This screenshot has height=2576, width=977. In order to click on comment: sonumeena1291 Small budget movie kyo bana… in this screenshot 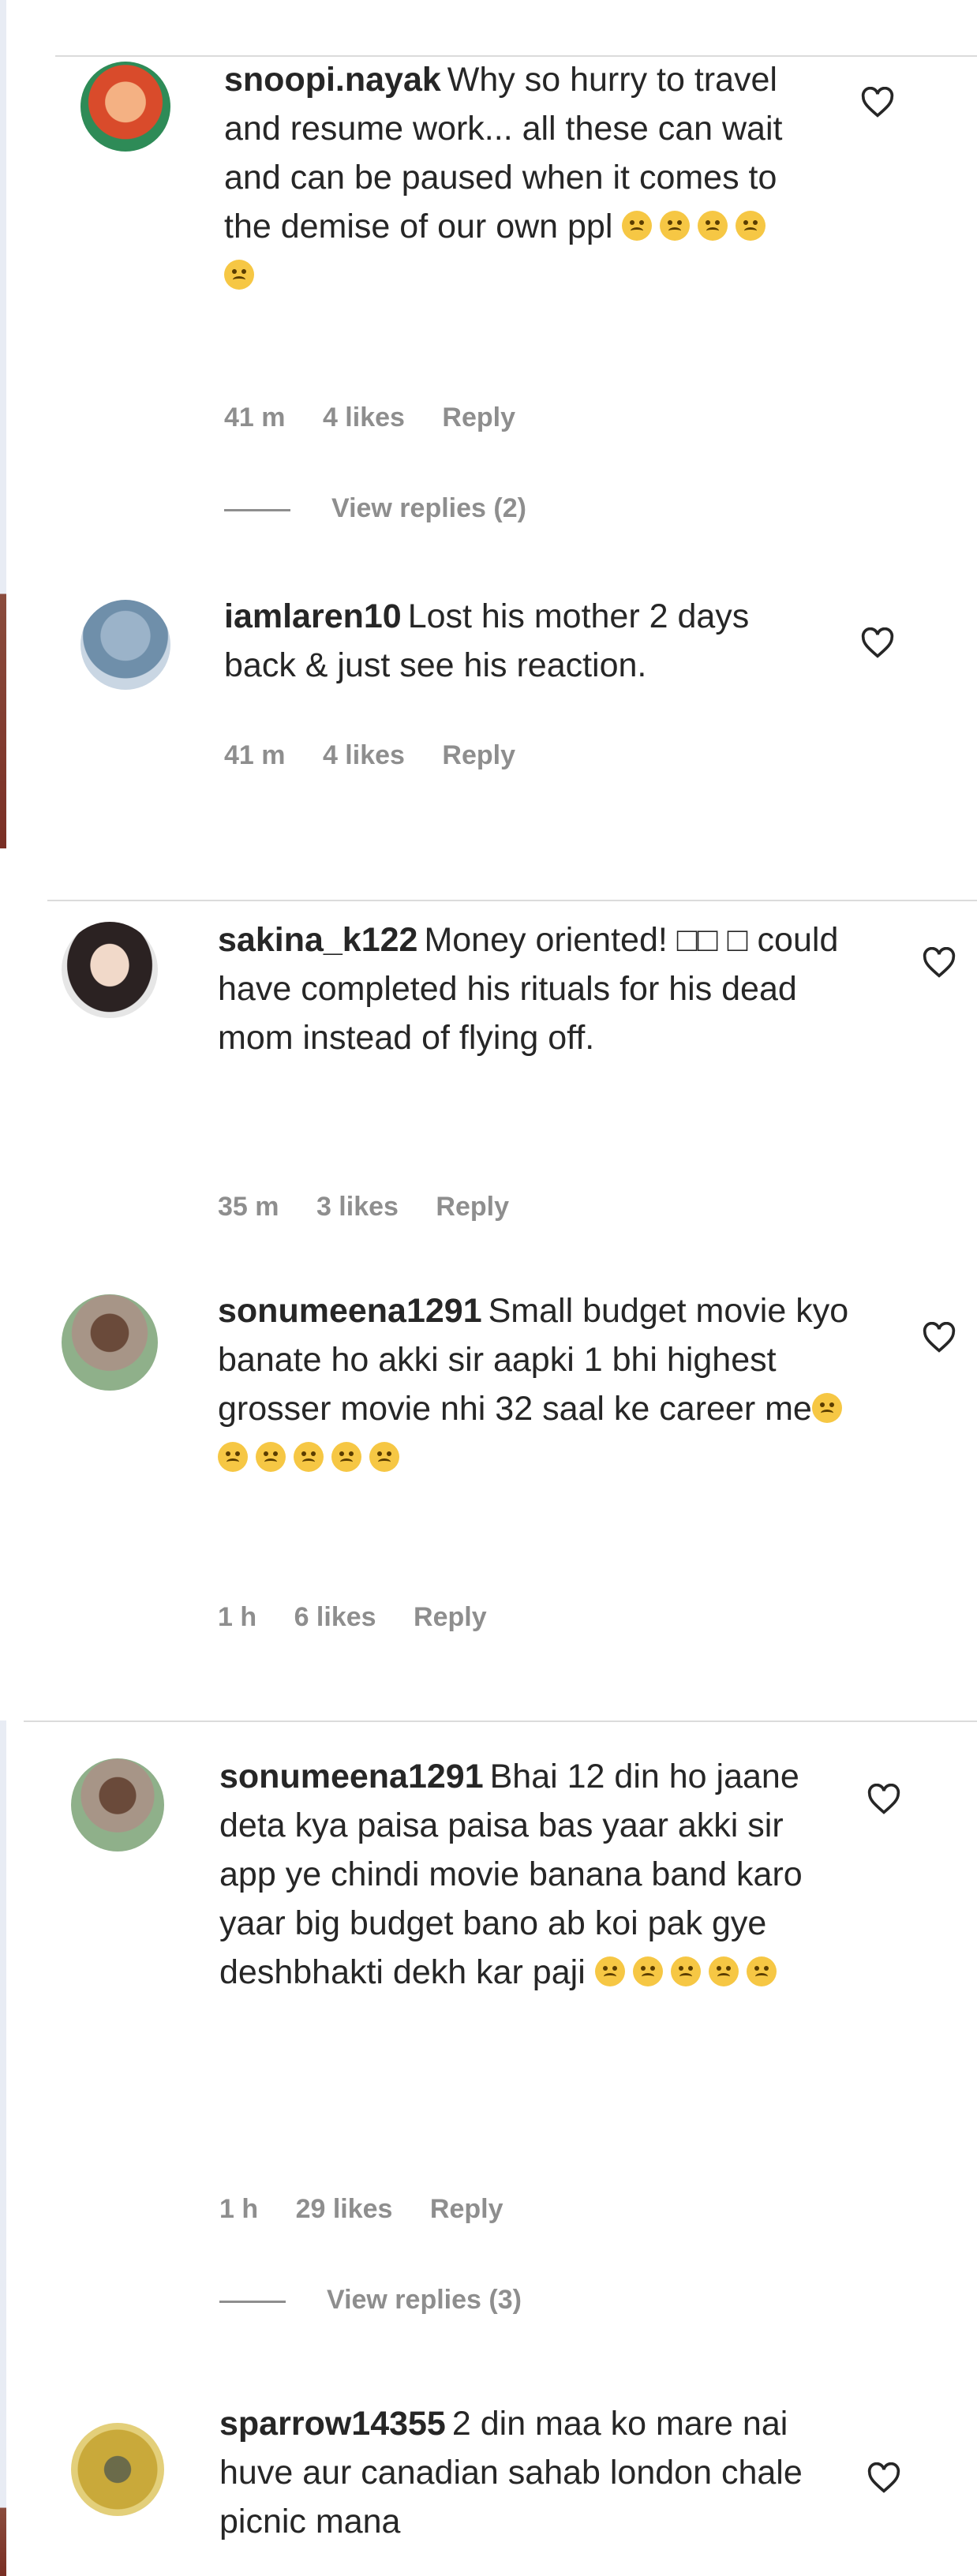, I will do `click(488, 1471)`.